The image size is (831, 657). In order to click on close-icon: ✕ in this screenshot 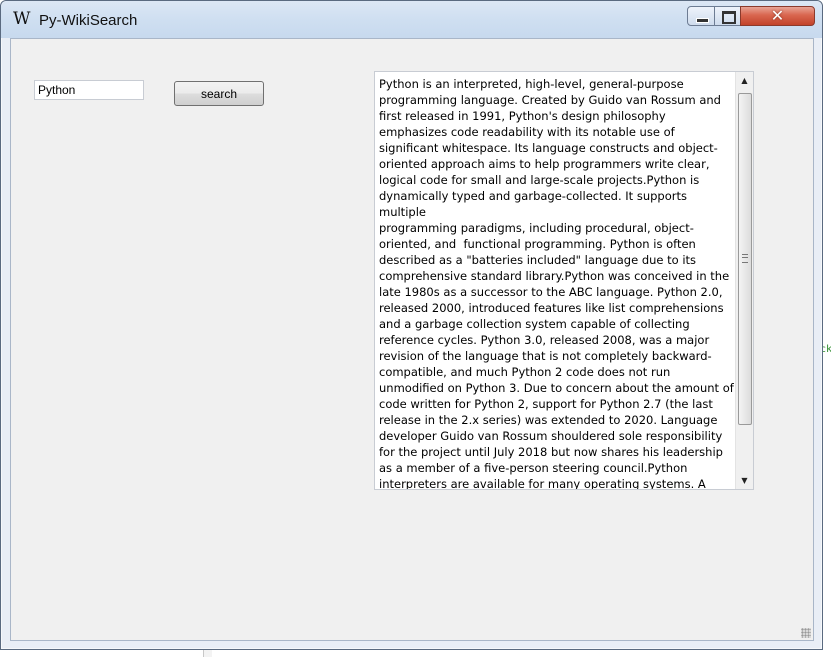, I will do `click(777, 15)`.